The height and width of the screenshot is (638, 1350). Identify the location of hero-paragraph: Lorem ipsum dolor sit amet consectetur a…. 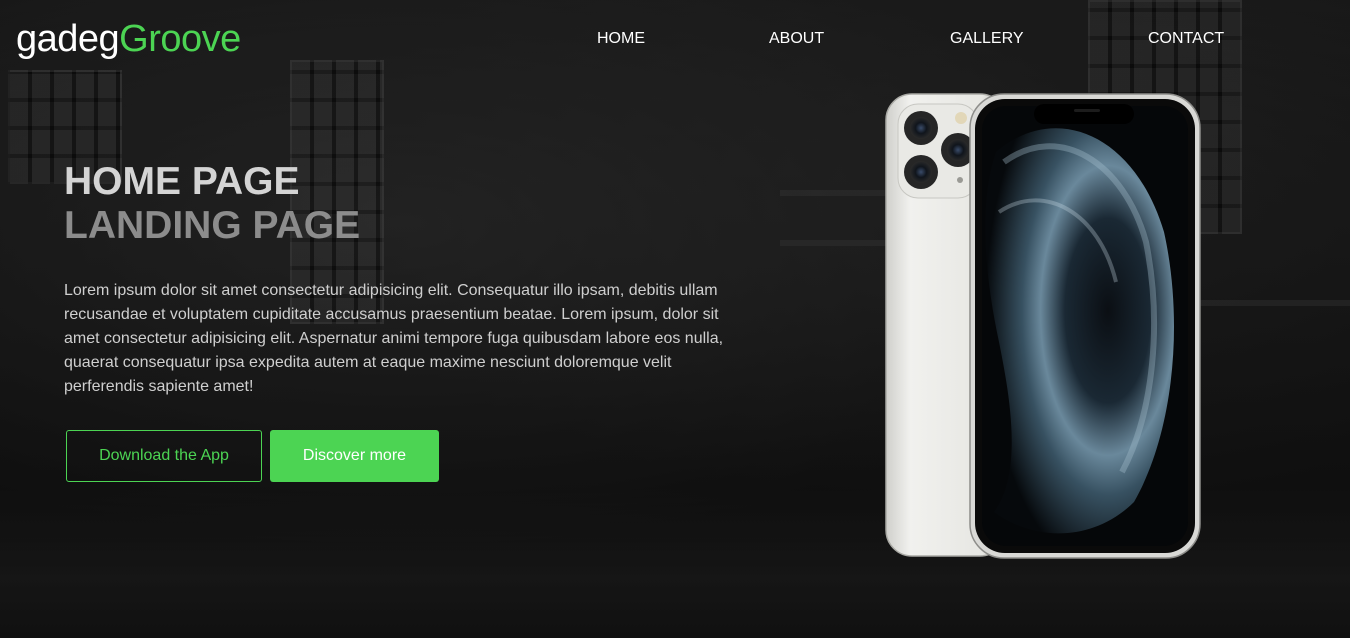
(394, 338).